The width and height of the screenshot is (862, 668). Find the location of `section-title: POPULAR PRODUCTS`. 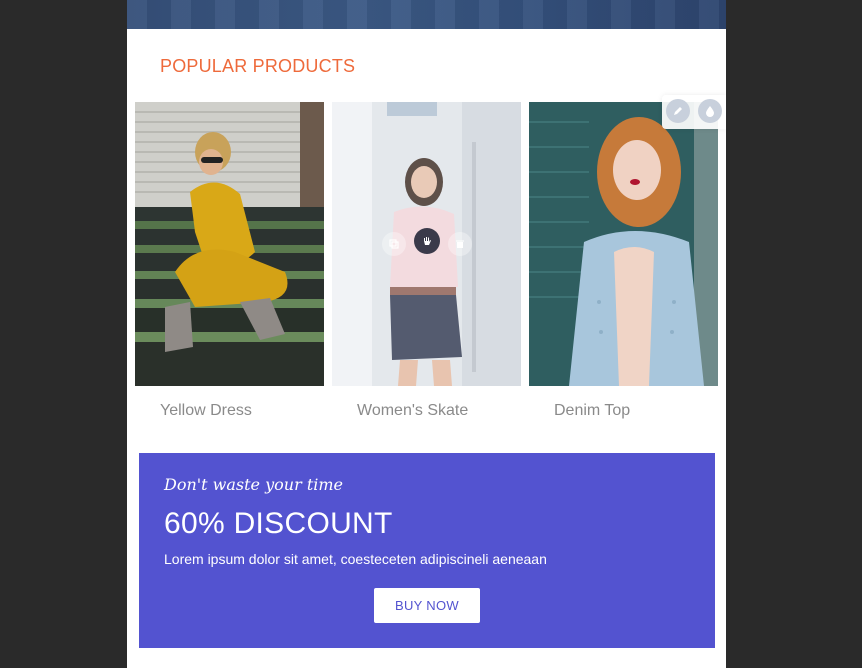

section-title: POPULAR PRODUCTS is located at coordinates (258, 66).